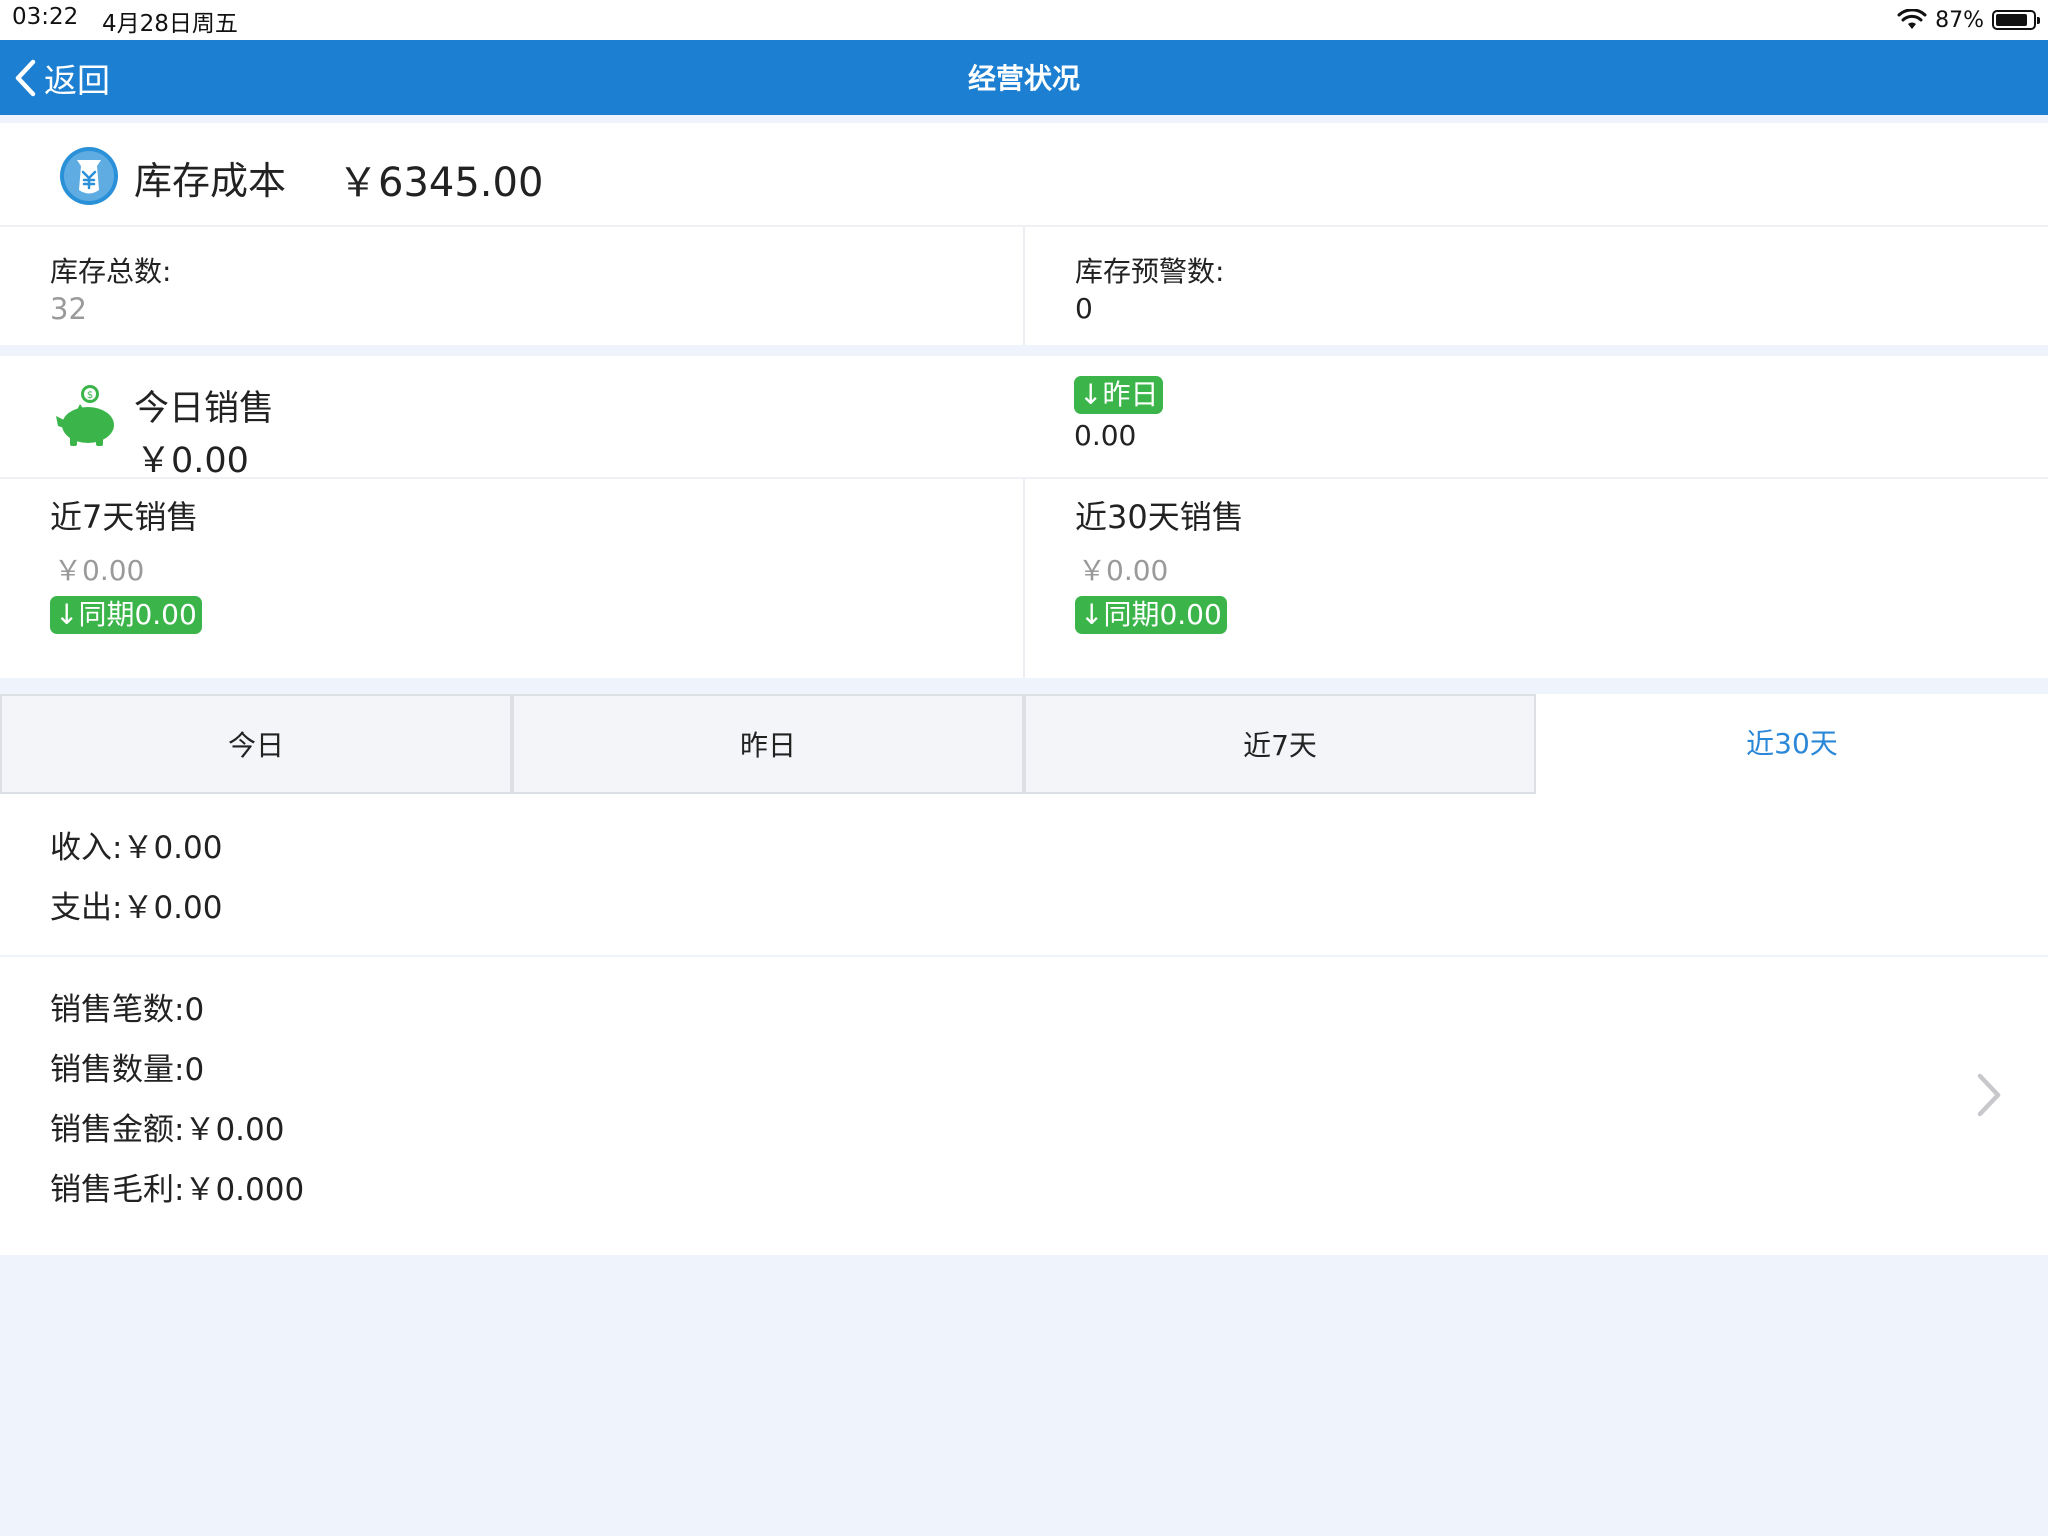 Image resolution: width=2048 pixels, height=1536 pixels. Describe the element at coordinates (256, 744) in the screenshot. I see `tab-today: 今日` at that location.